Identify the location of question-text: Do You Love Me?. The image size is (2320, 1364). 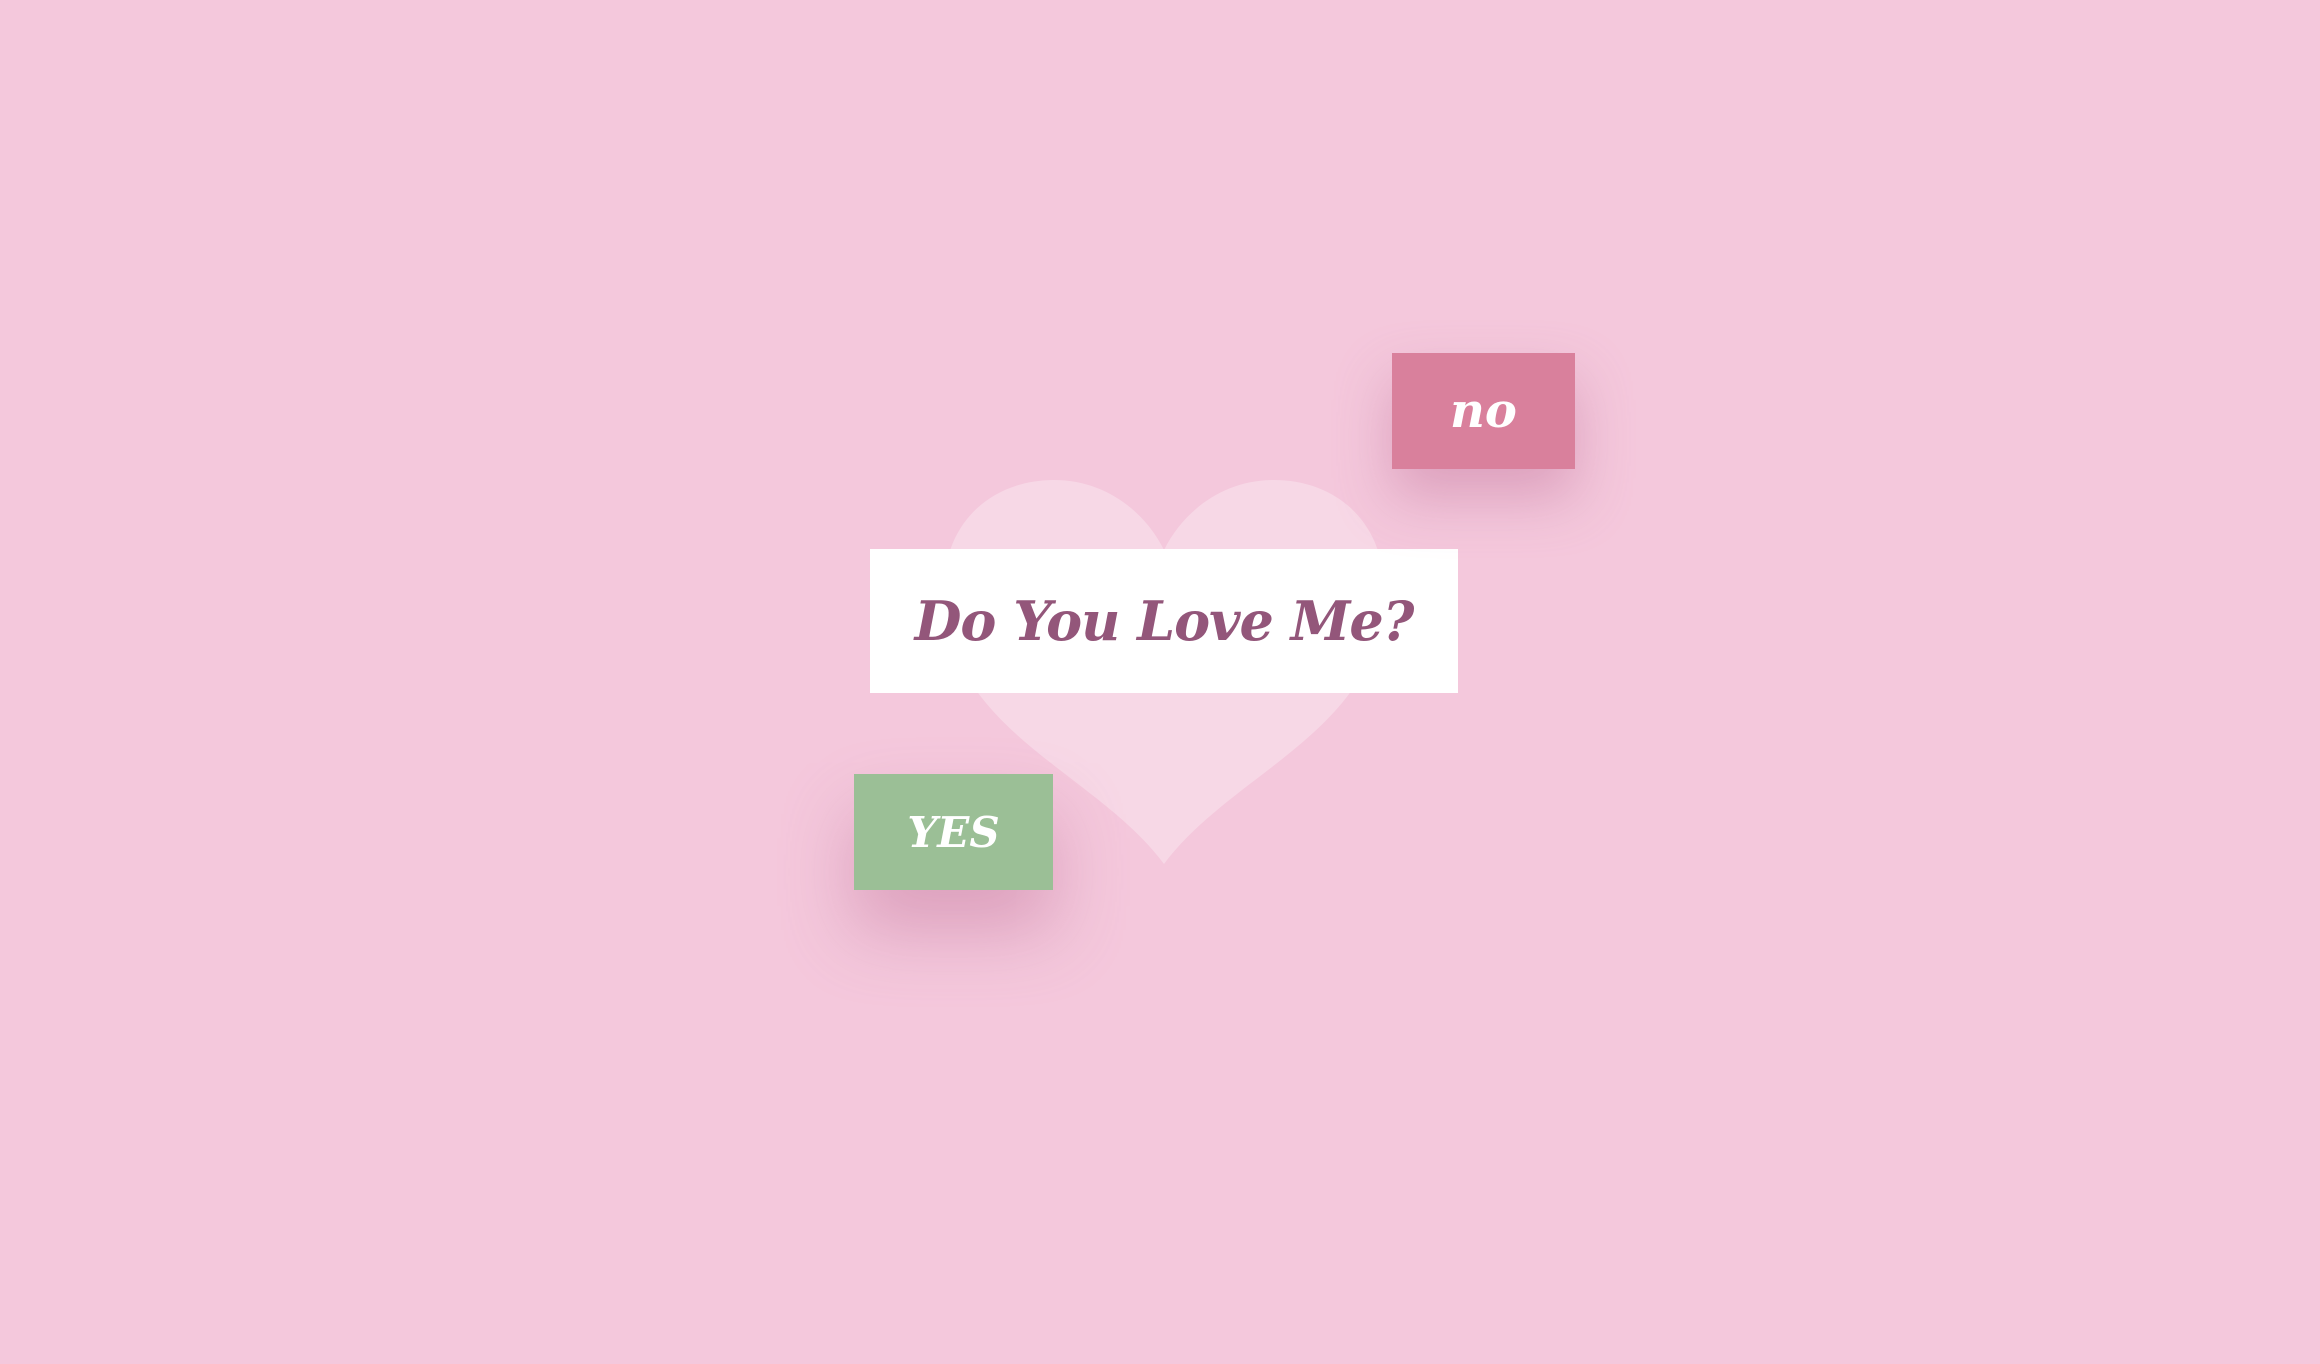
(1164, 621).